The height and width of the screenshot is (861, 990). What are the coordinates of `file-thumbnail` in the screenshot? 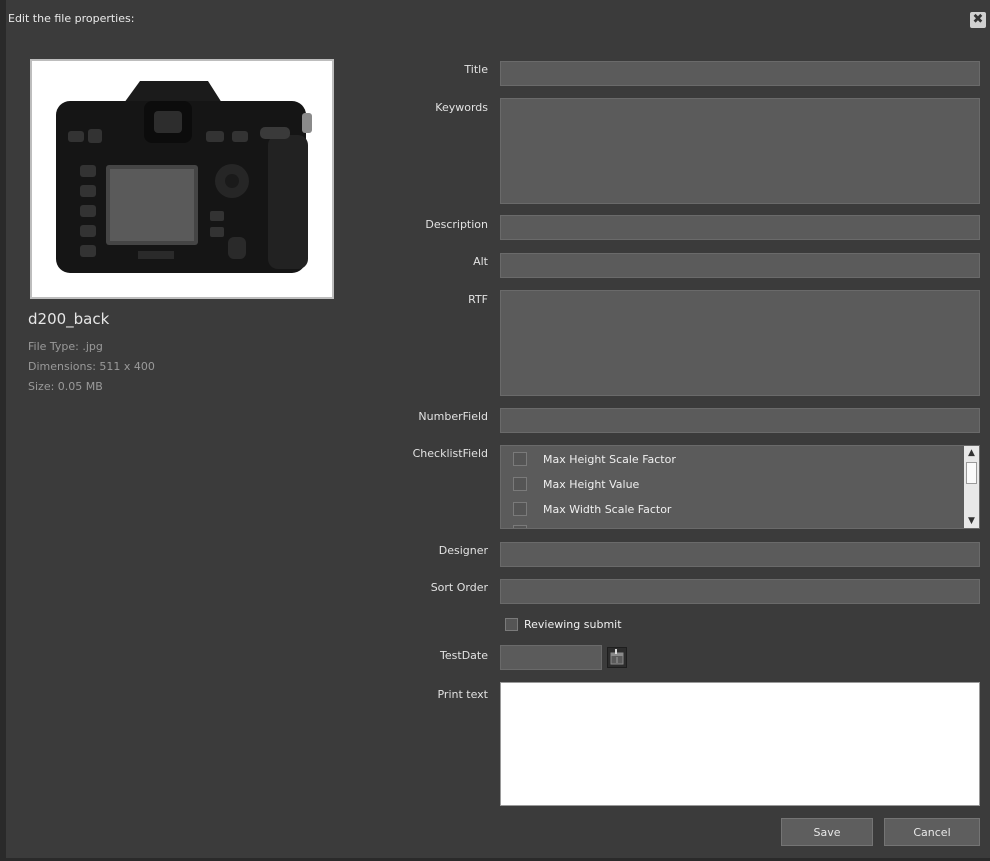 It's located at (182, 179).